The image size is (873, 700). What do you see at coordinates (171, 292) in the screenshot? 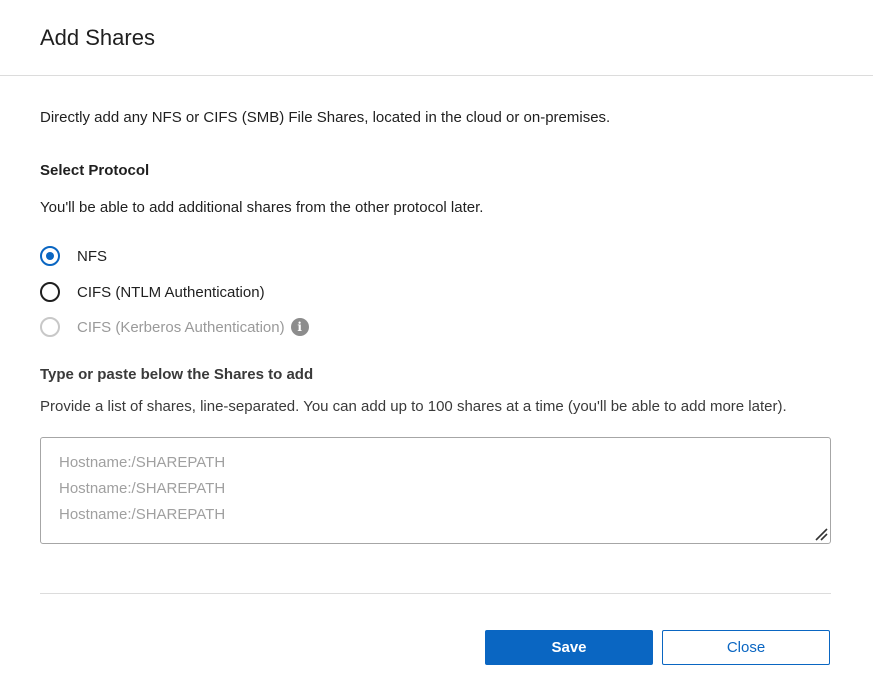
I see `cifs-ntlm-radio-label: CIFS (NTLM Authentication)` at bounding box center [171, 292].